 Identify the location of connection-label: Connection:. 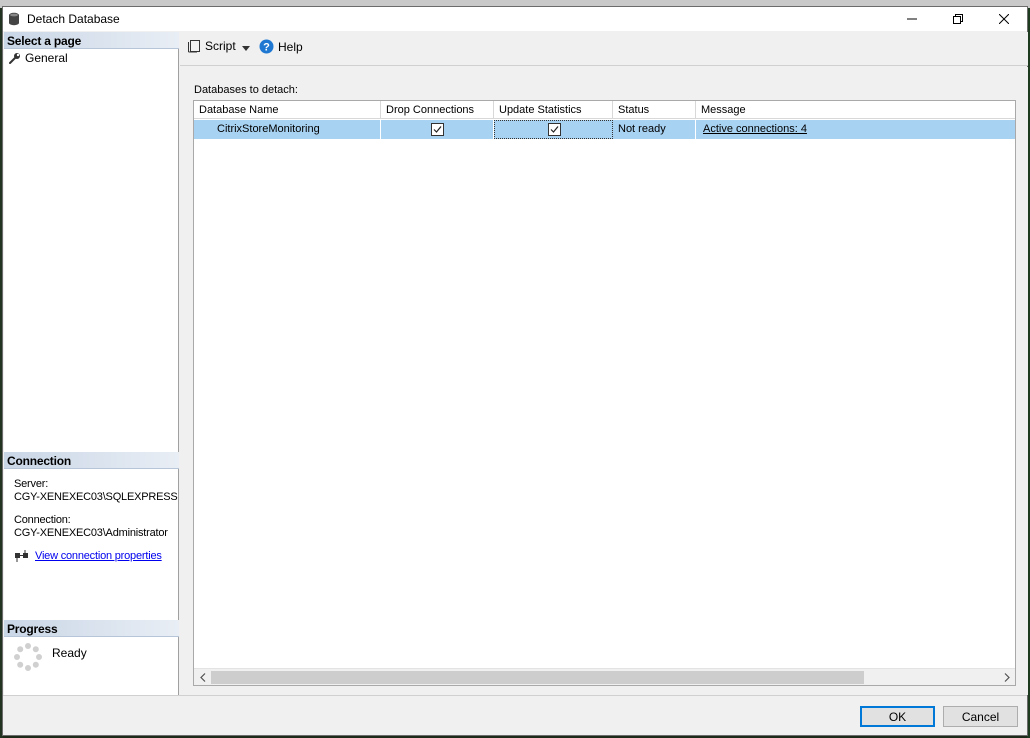
(42, 520).